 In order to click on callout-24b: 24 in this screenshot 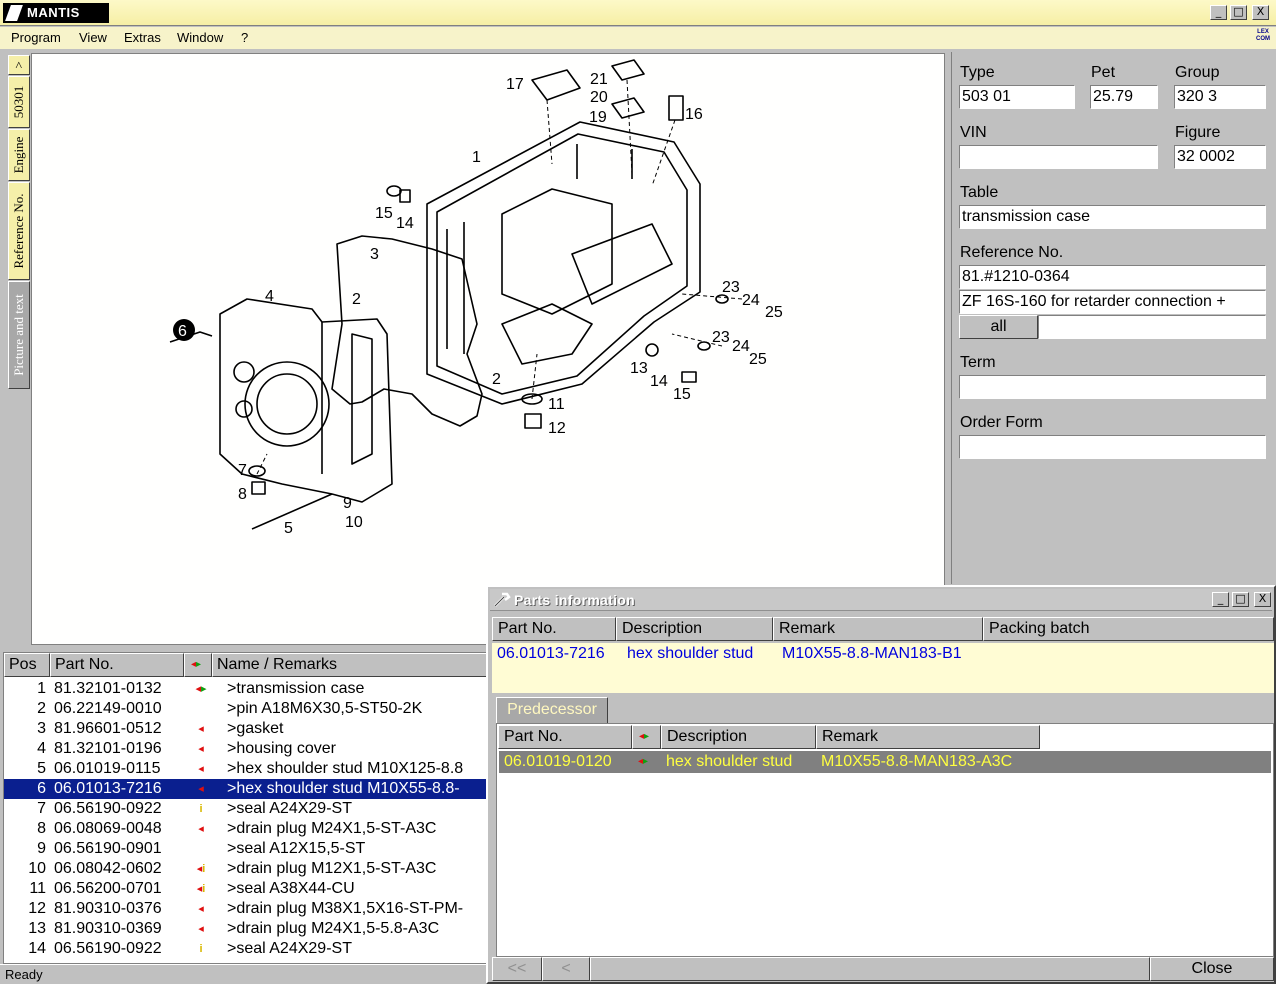, I will do `click(741, 346)`.